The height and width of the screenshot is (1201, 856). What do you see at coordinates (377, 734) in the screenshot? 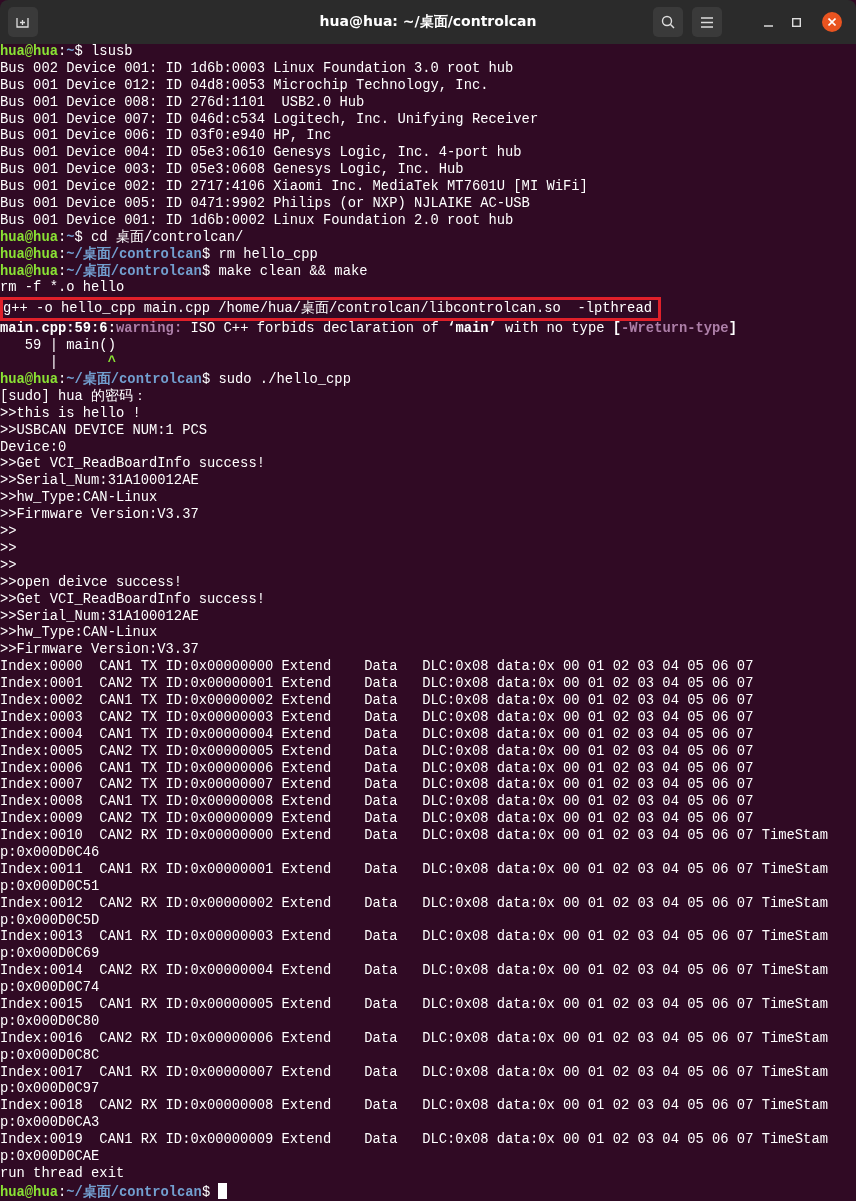
I see `output-line: Index:0004 CAN1 TX ID:0x00000004 Extend Data DLC:0x08 data:0x 00 01 02 03 04 05 06 07` at bounding box center [377, 734].